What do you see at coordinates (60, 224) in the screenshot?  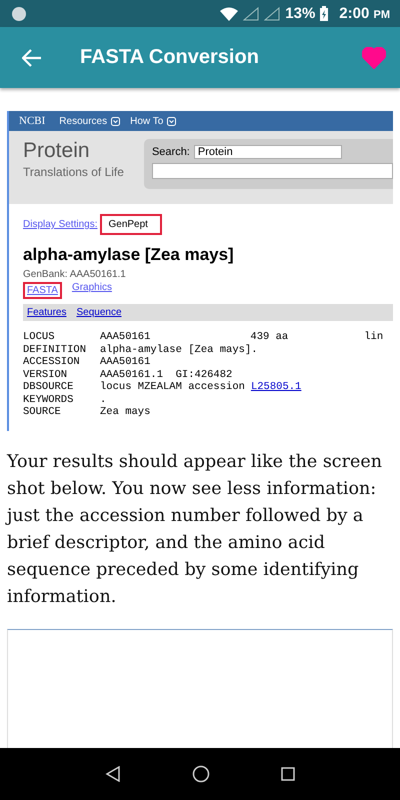 I see `display-settings-link: Display Settings:` at bounding box center [60, 224].